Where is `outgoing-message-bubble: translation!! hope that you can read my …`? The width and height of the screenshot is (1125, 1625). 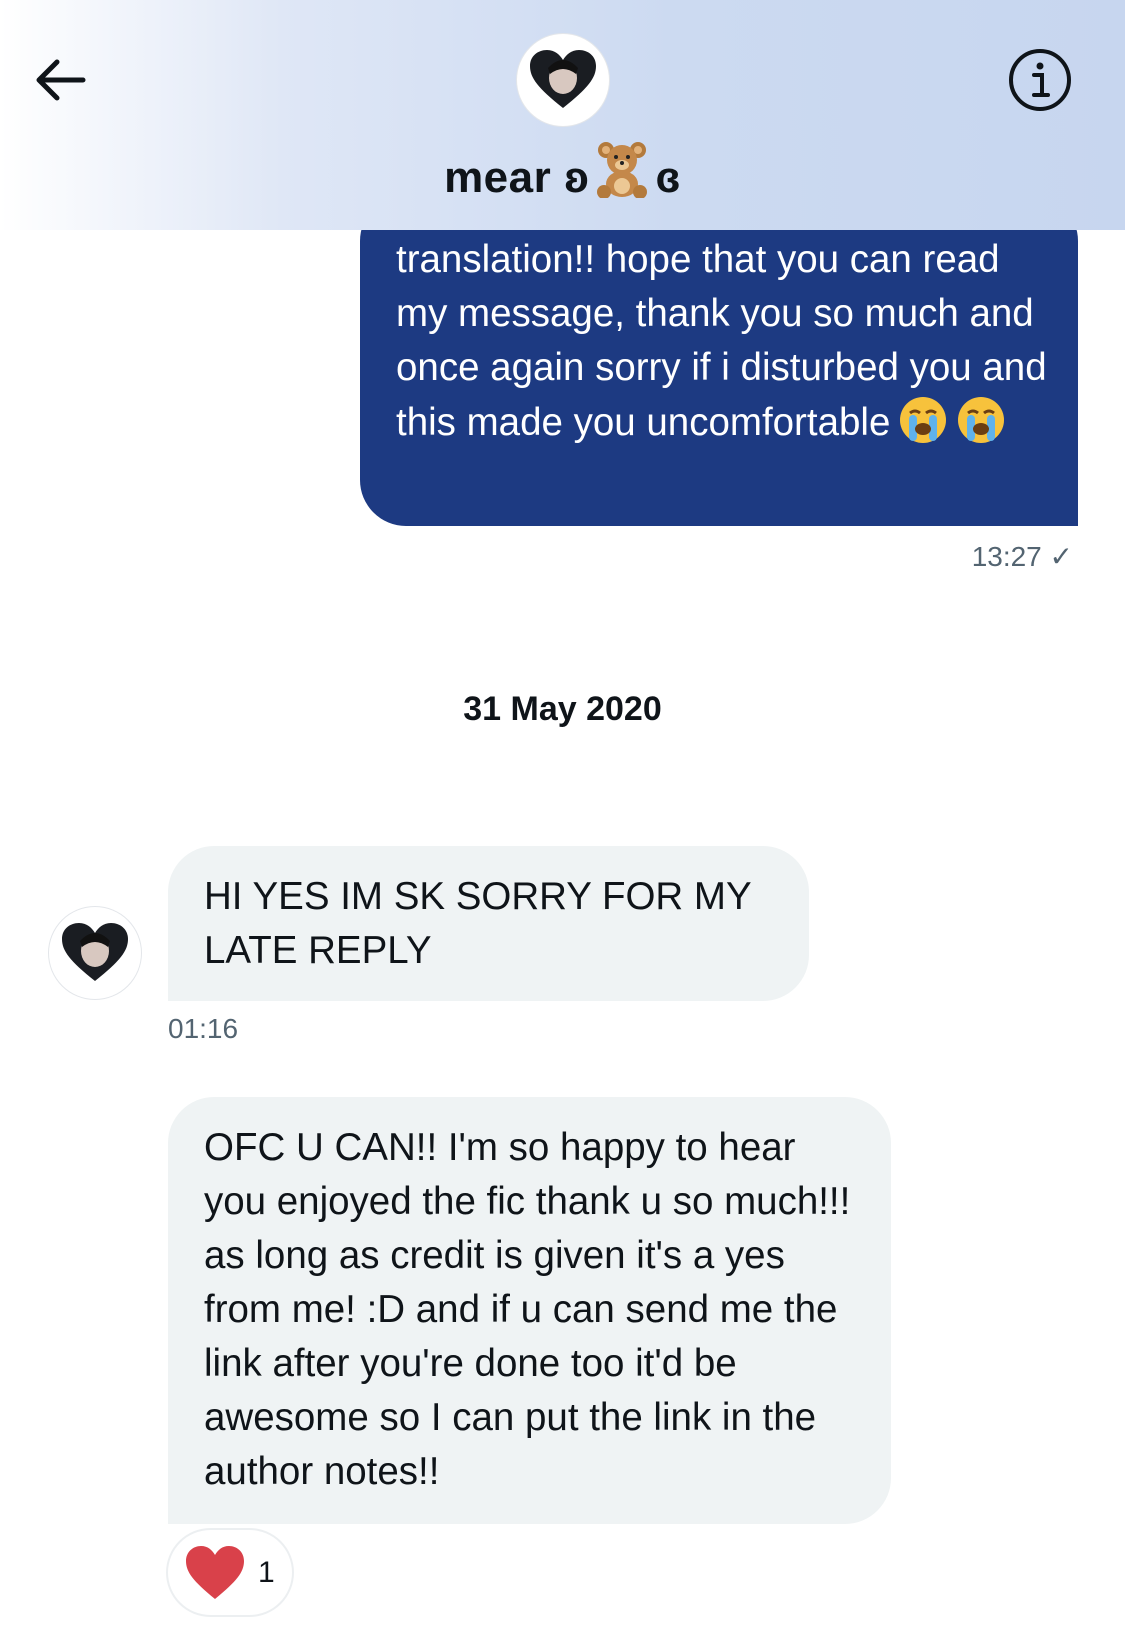
outgoing-message-bubble: translation!! hope that you can read my … is located at coordinates (719, 360).